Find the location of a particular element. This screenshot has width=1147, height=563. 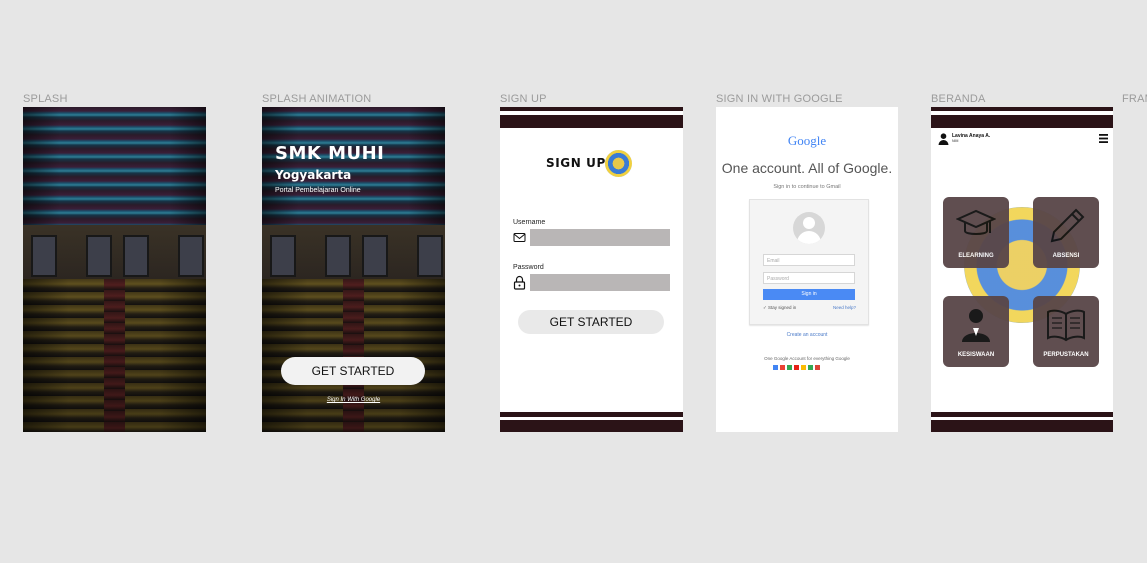

google-apps-icons is located at coordinates (796, 367).